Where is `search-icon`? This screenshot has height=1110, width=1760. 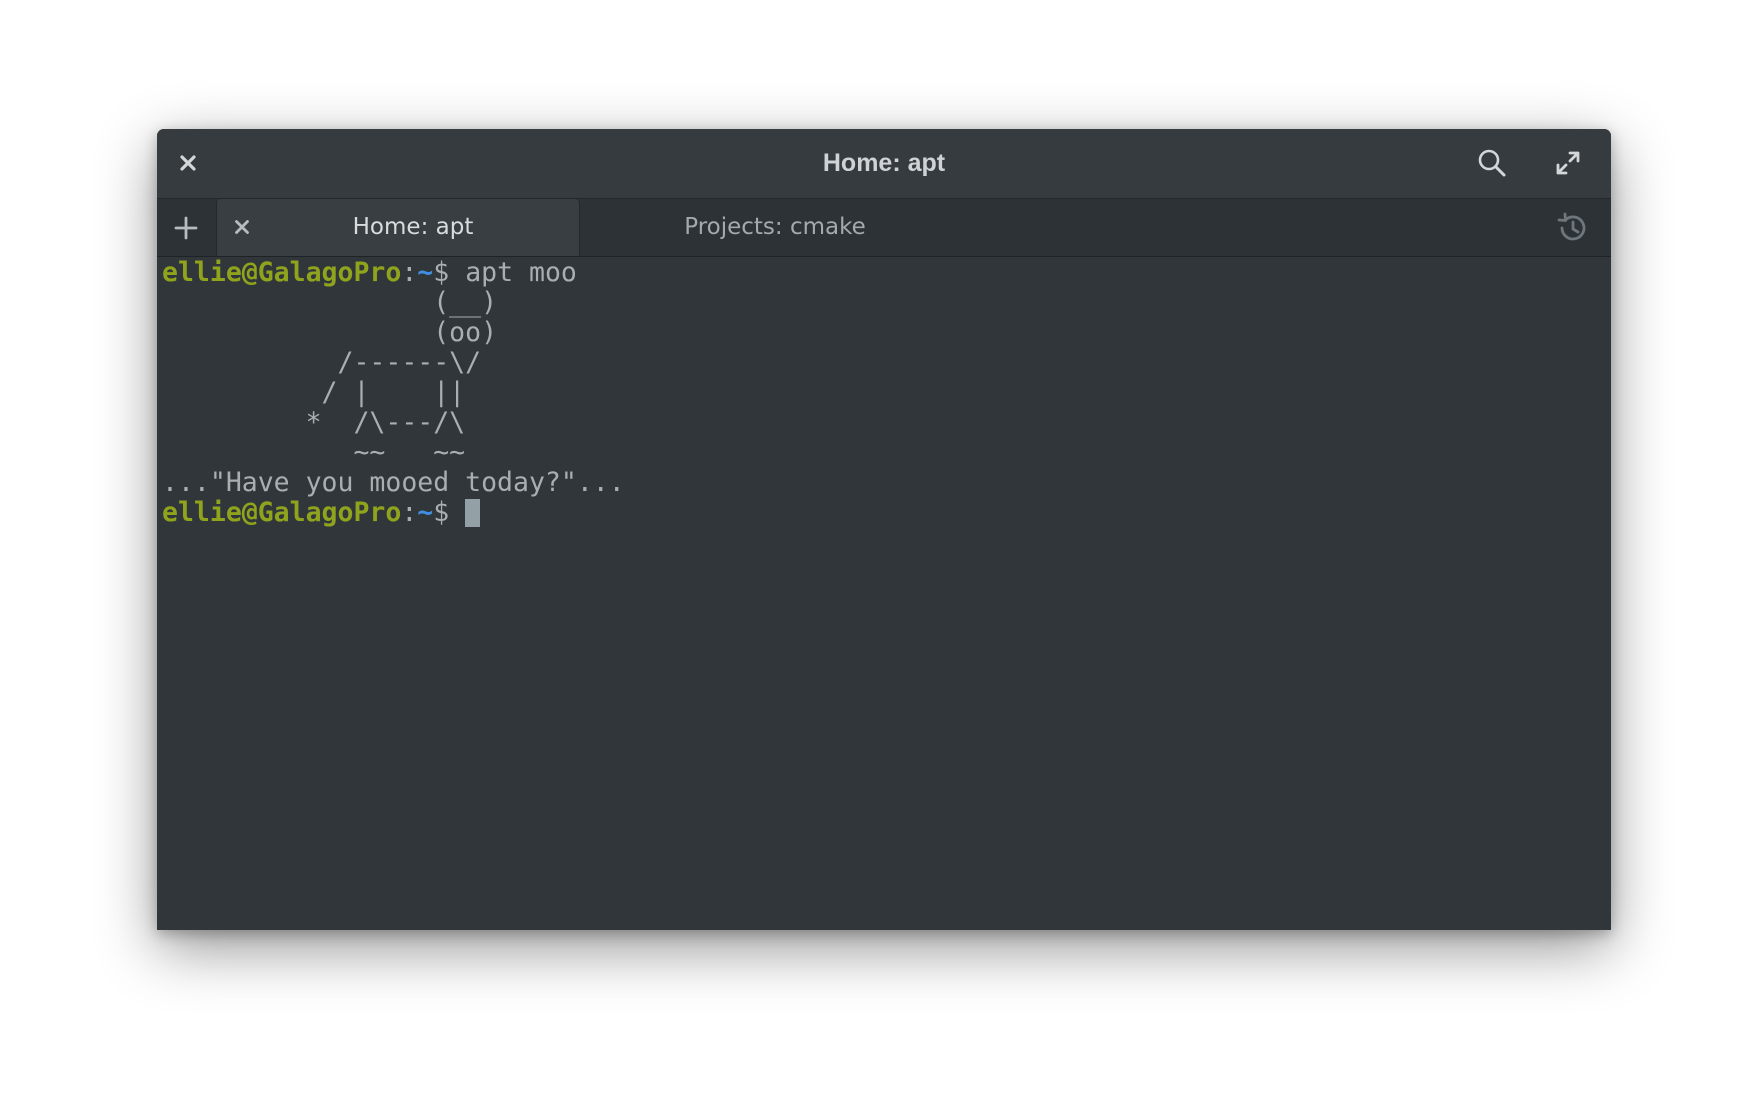
search-icon is located at coordinates (1492, 163).